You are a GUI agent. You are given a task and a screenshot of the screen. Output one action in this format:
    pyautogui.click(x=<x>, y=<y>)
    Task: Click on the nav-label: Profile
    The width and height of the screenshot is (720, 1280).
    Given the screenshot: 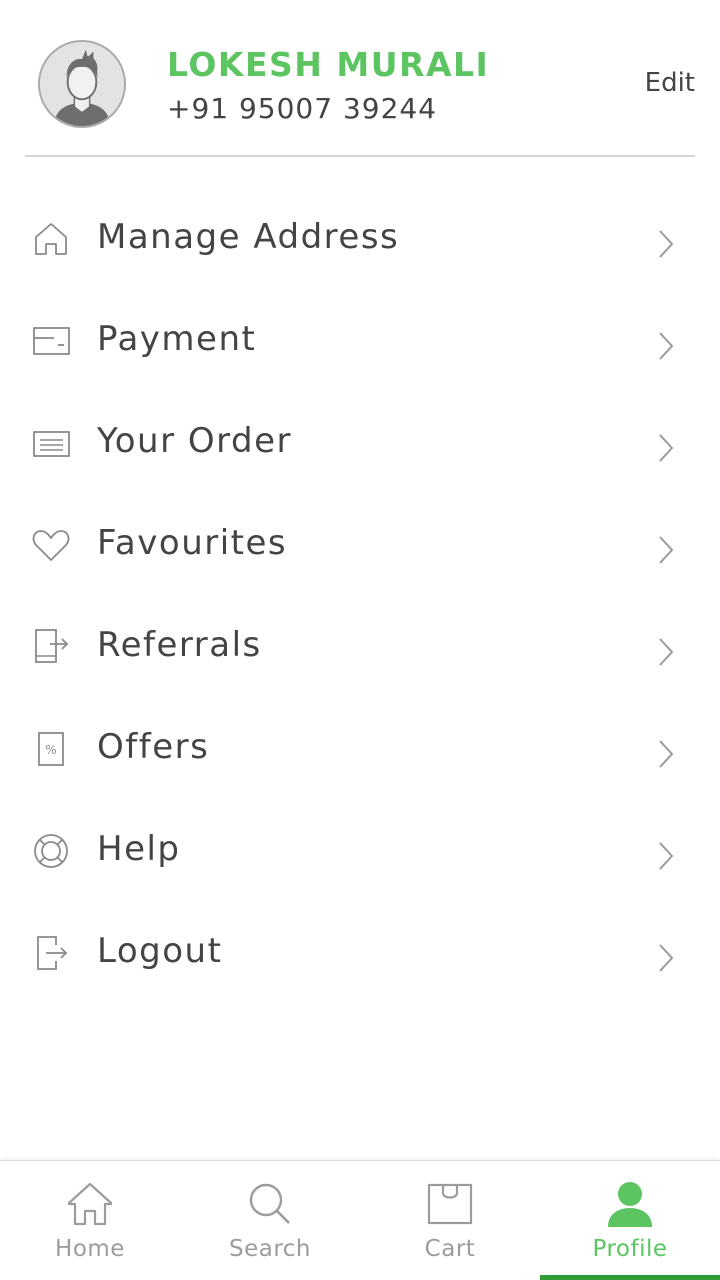 What is the action you would take?
    pyautogui.click(x=630, y=1249)
    